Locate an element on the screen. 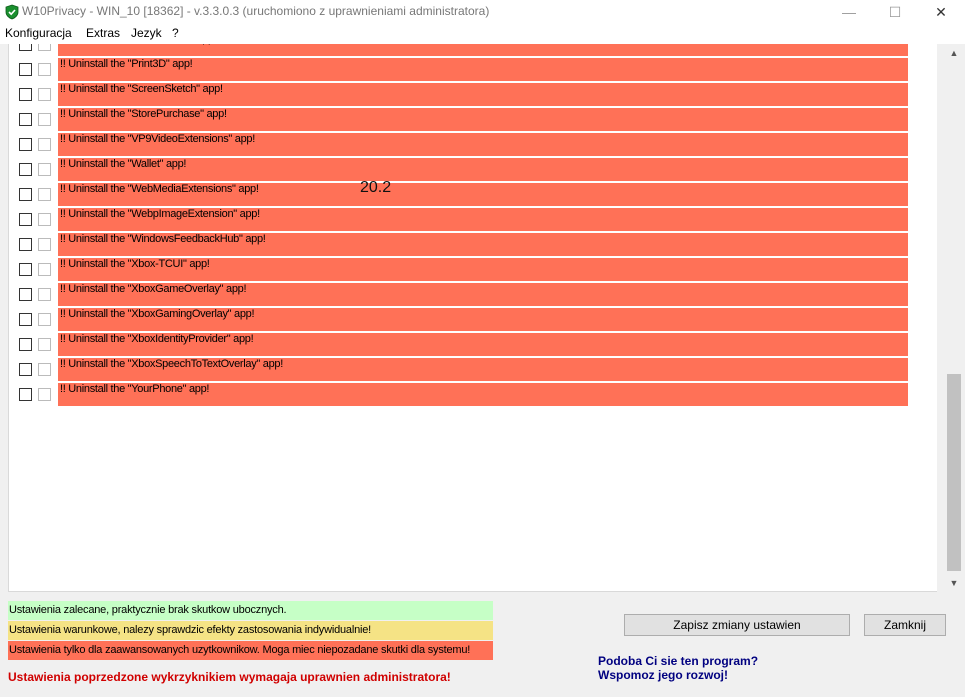  maximize-icon: ☐ is located at coordinates (895, 11).